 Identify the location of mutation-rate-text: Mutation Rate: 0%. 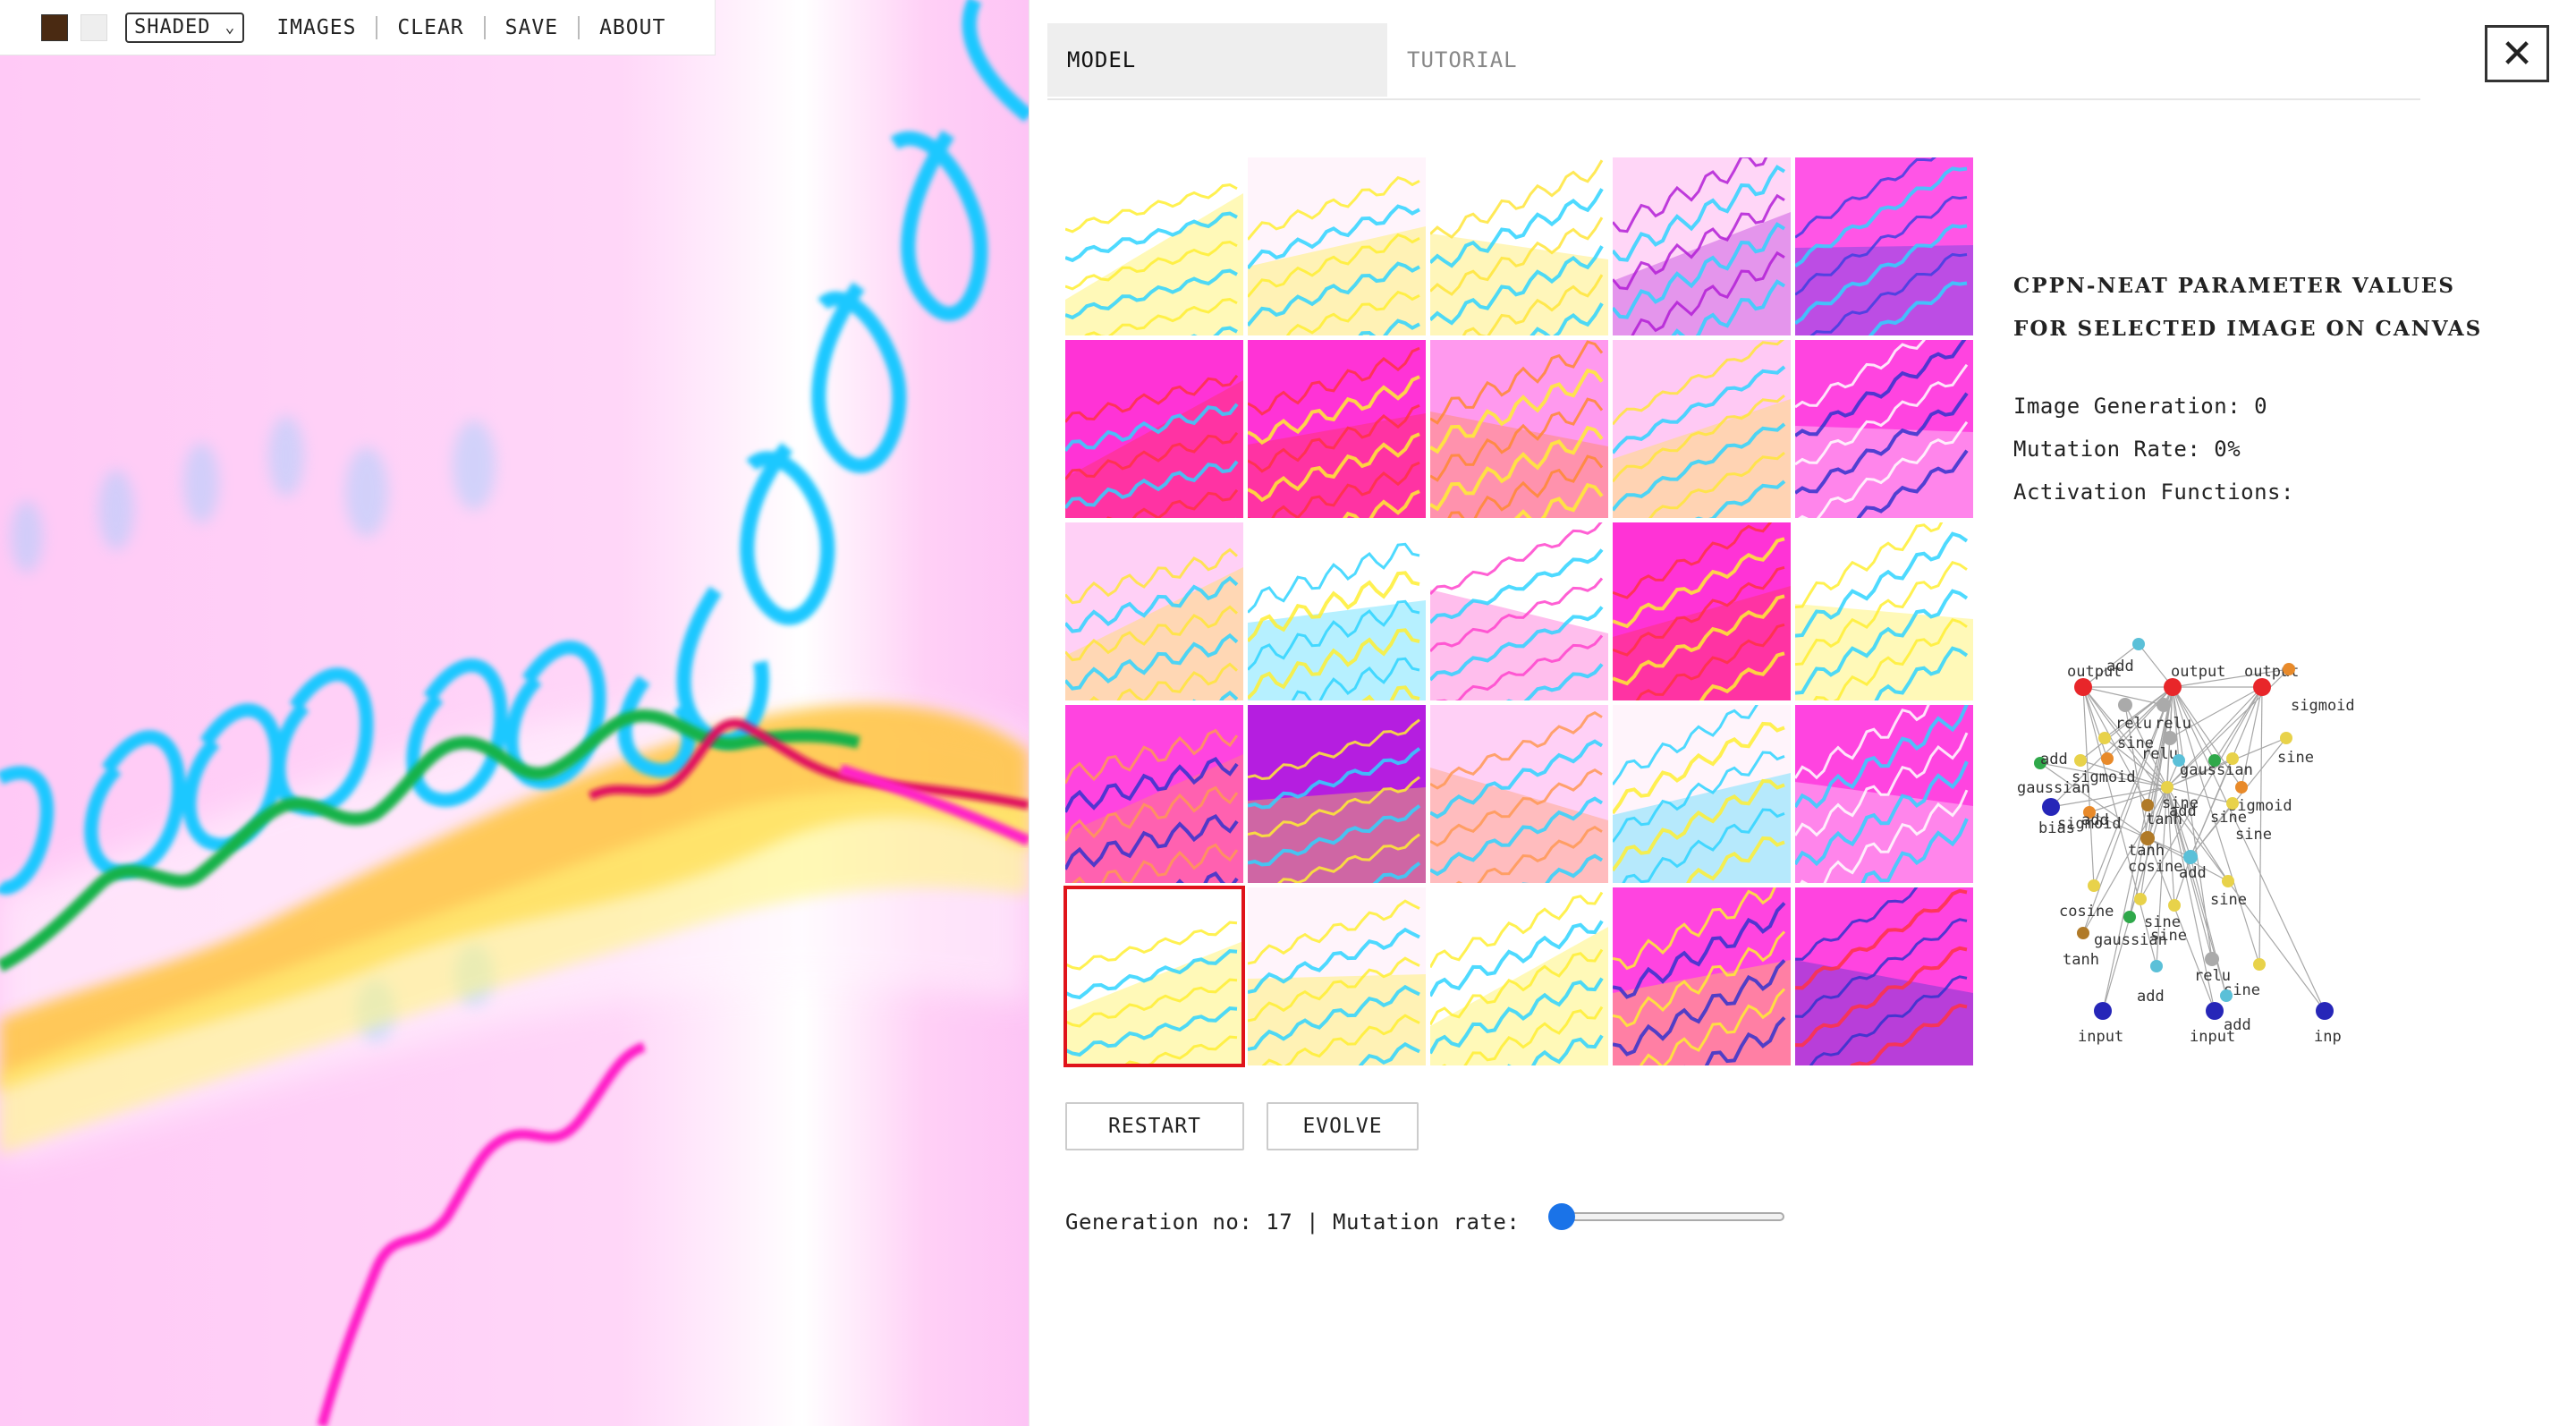
(2127, 450).